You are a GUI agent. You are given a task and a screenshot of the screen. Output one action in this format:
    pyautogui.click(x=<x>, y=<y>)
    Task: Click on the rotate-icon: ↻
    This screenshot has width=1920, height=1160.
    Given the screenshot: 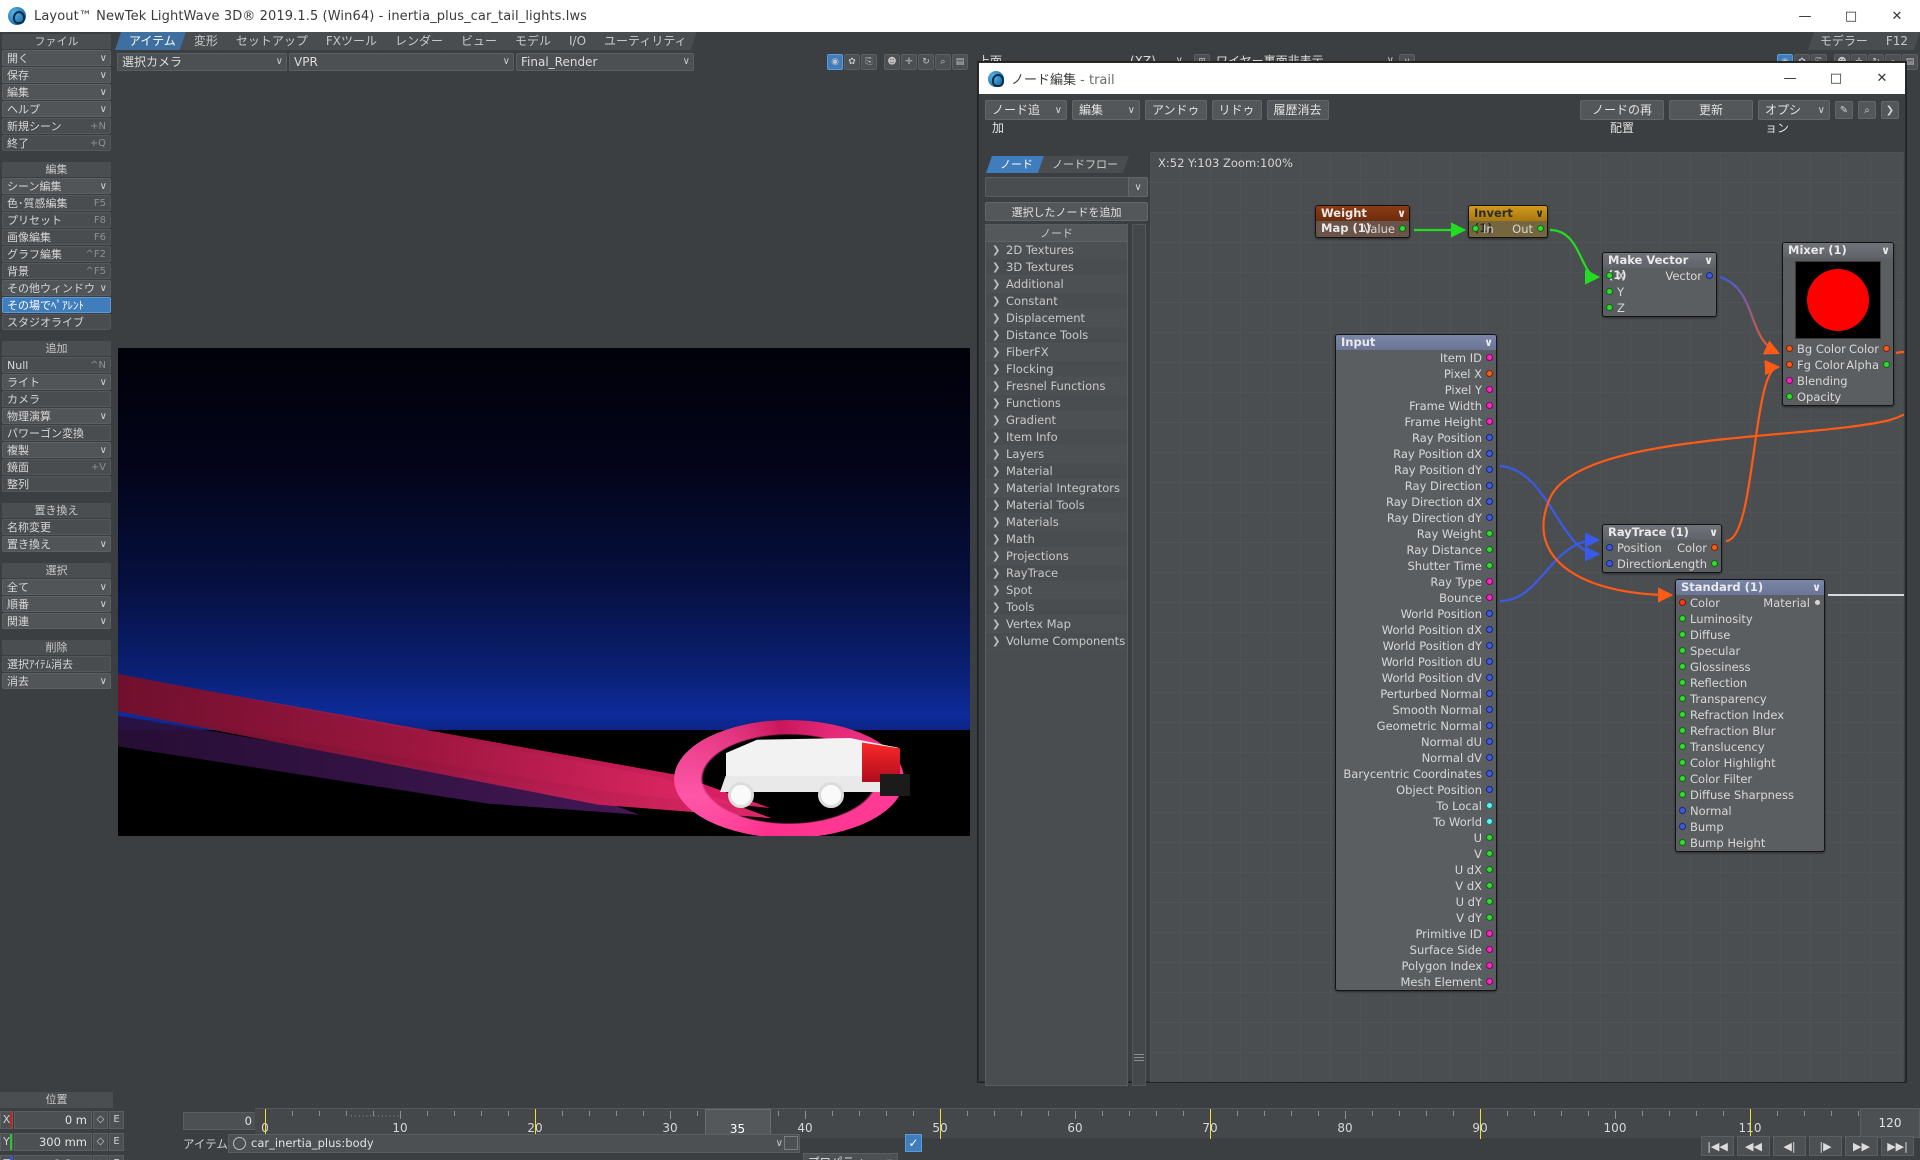 What is the action you would take?
    pyautogui.click(x=926, y=62)
    